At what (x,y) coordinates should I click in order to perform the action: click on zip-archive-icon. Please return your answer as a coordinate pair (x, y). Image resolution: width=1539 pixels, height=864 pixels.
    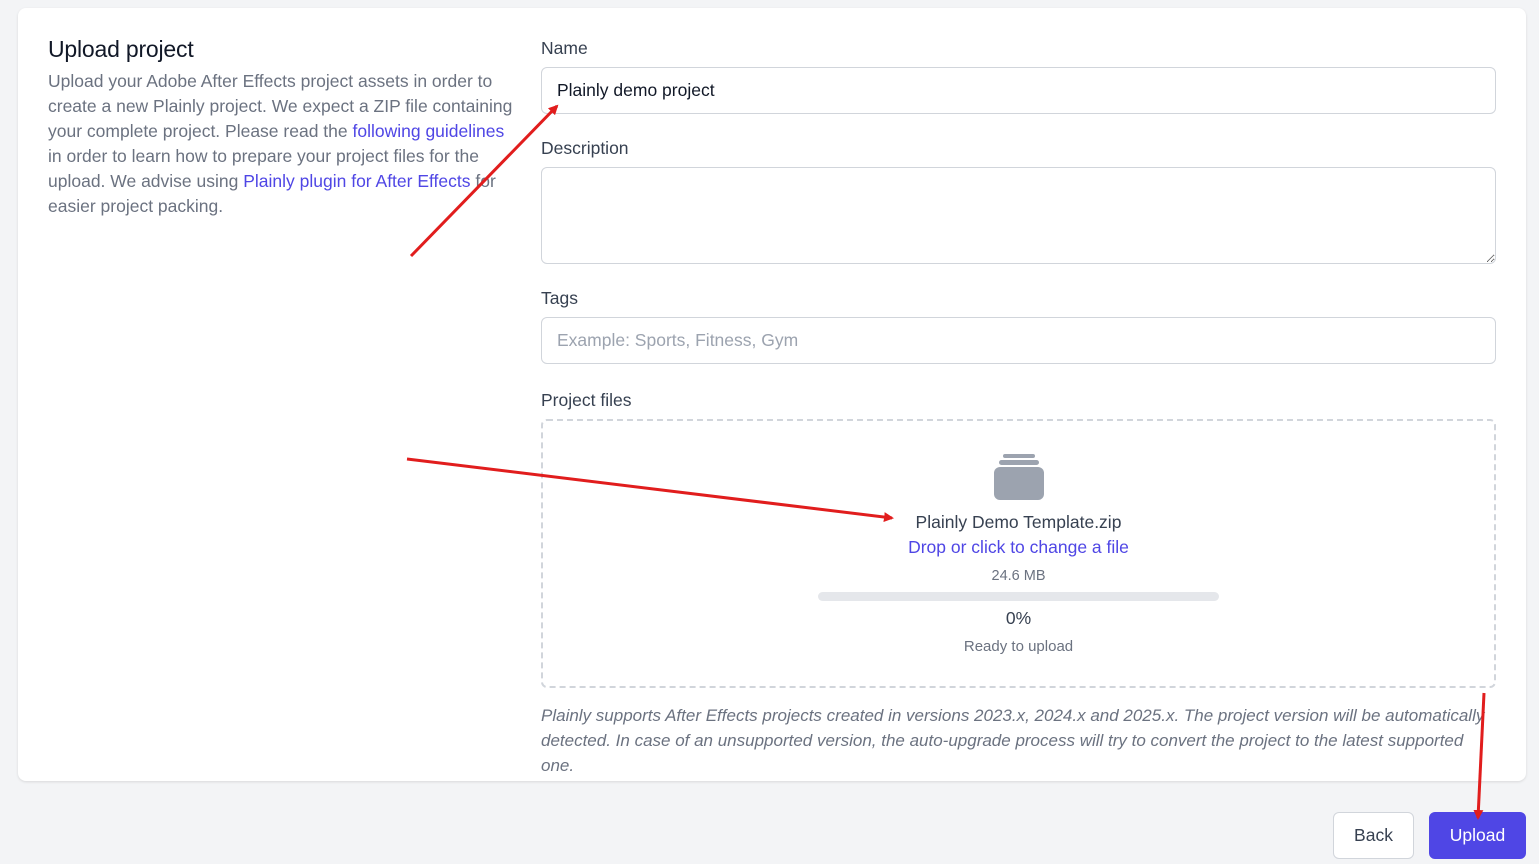
    Looking at the image, I should click on (1019, 477).